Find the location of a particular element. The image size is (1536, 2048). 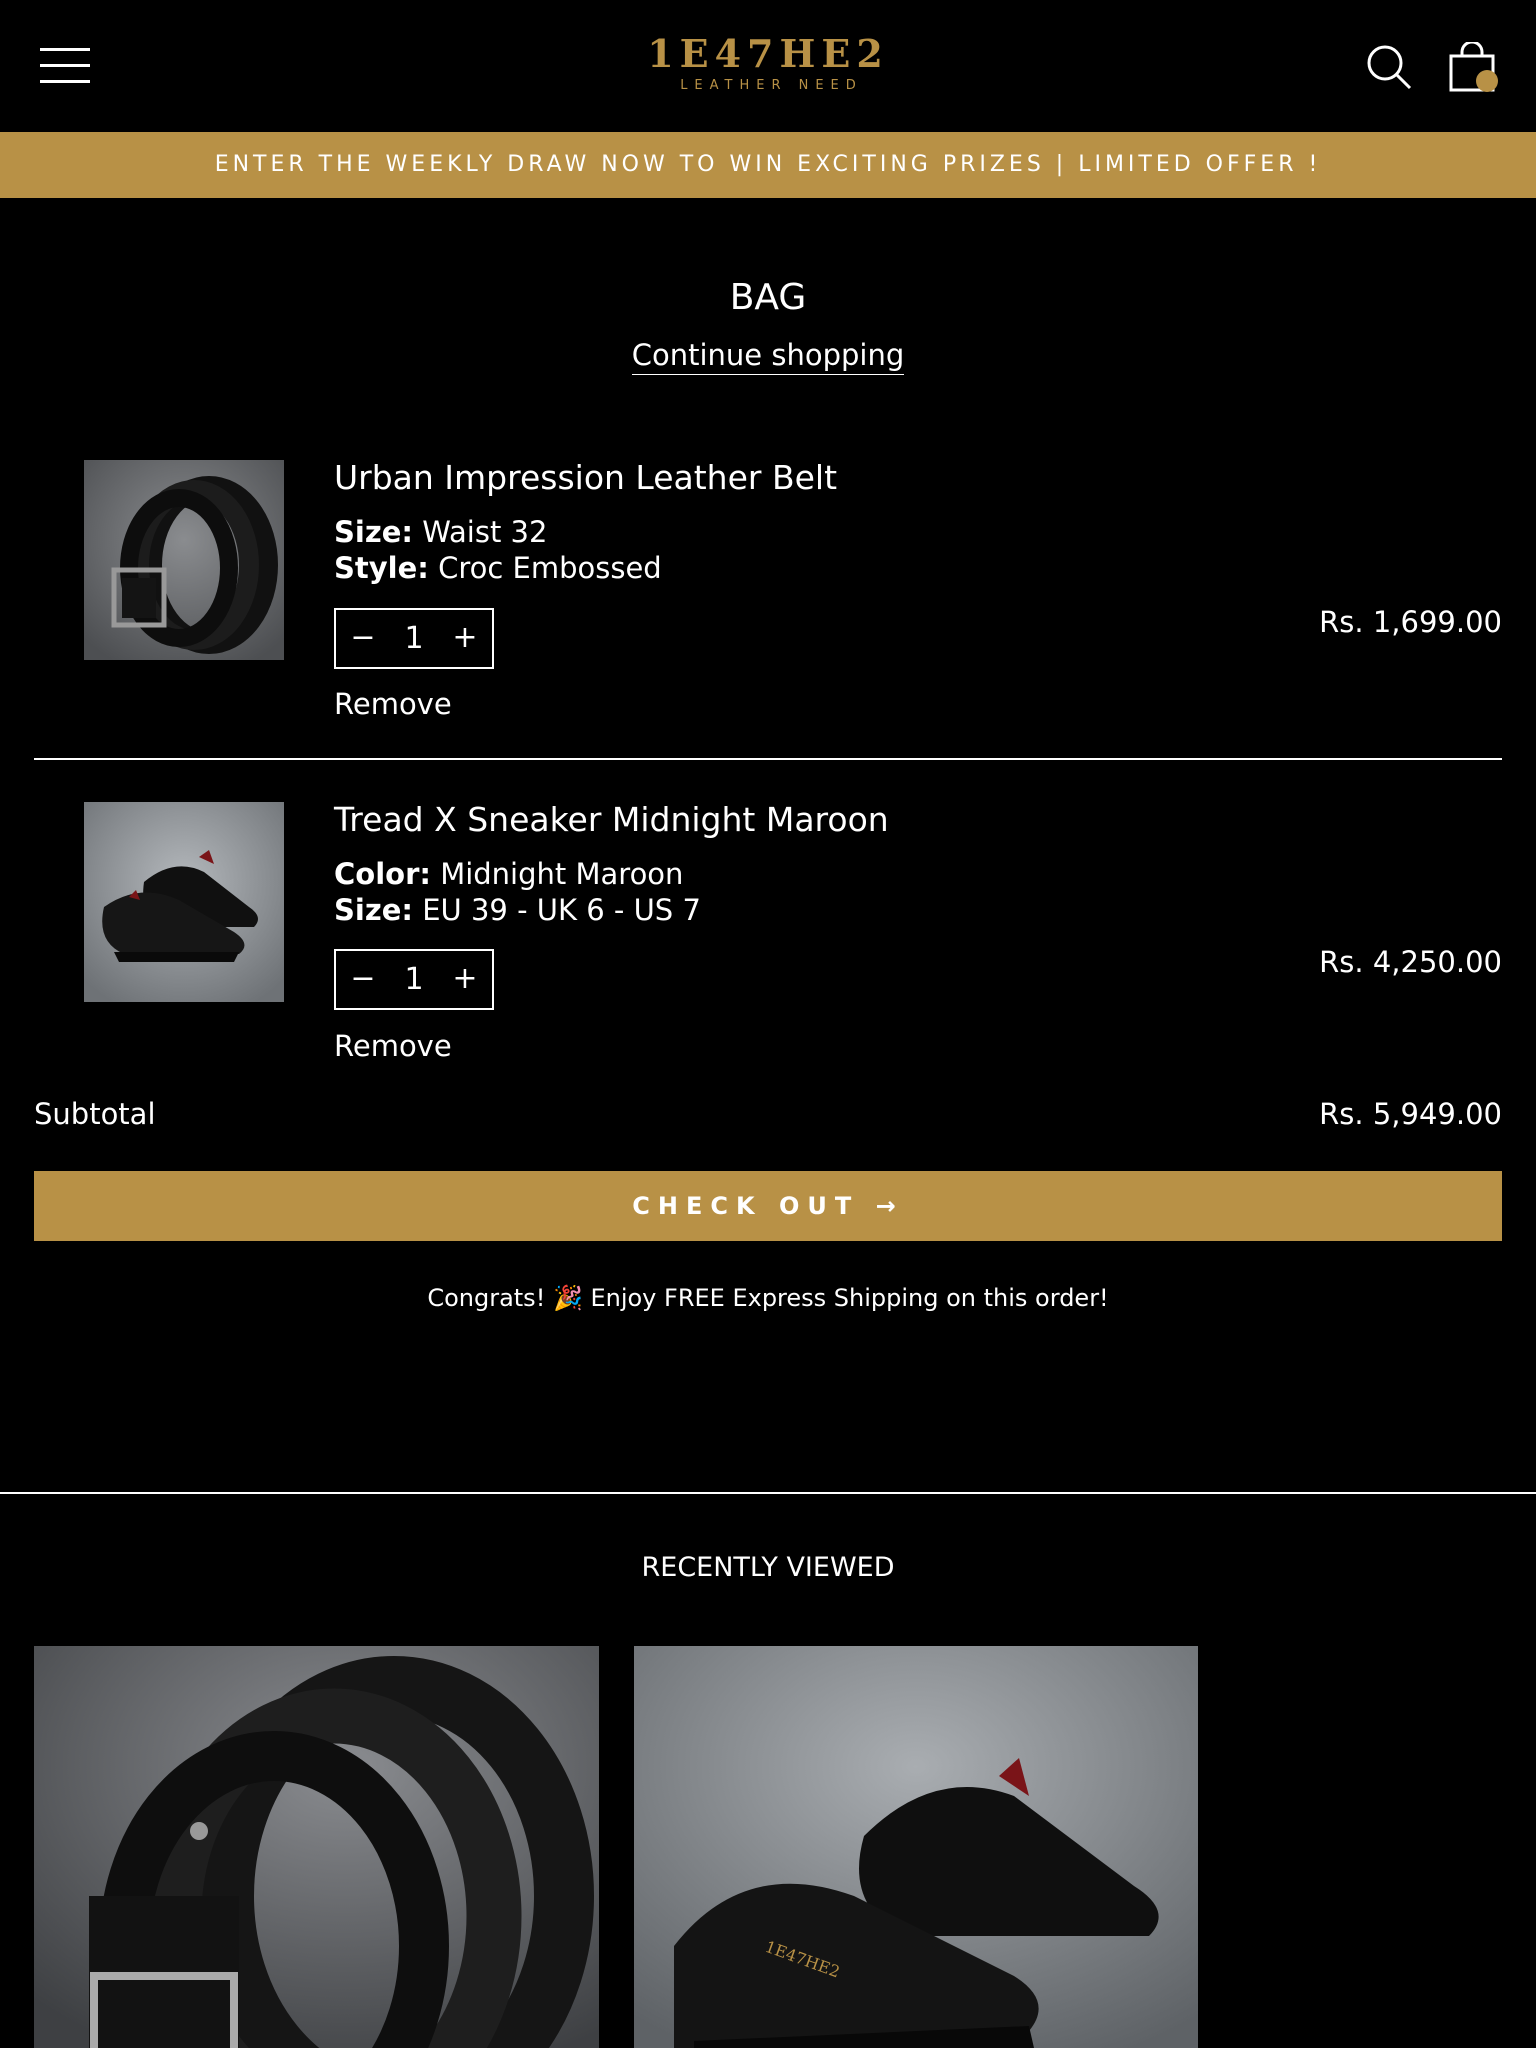

cart-count-dot is located at coordinates (1487, 81).